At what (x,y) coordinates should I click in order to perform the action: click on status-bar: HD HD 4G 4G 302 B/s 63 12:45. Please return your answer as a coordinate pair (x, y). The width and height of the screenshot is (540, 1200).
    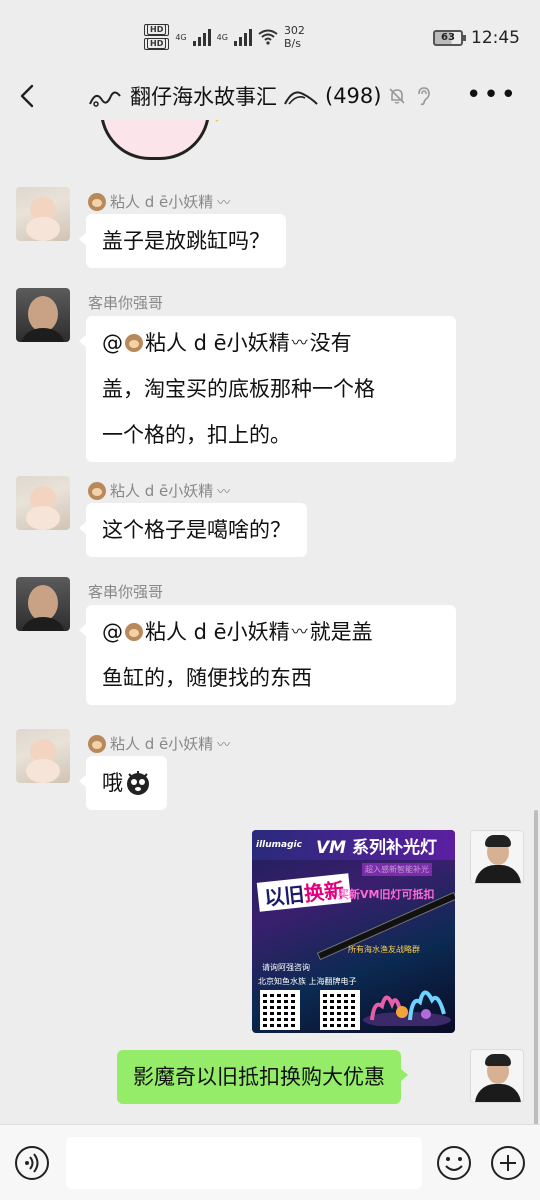
    Looking at the image, I should click on (270, 36).